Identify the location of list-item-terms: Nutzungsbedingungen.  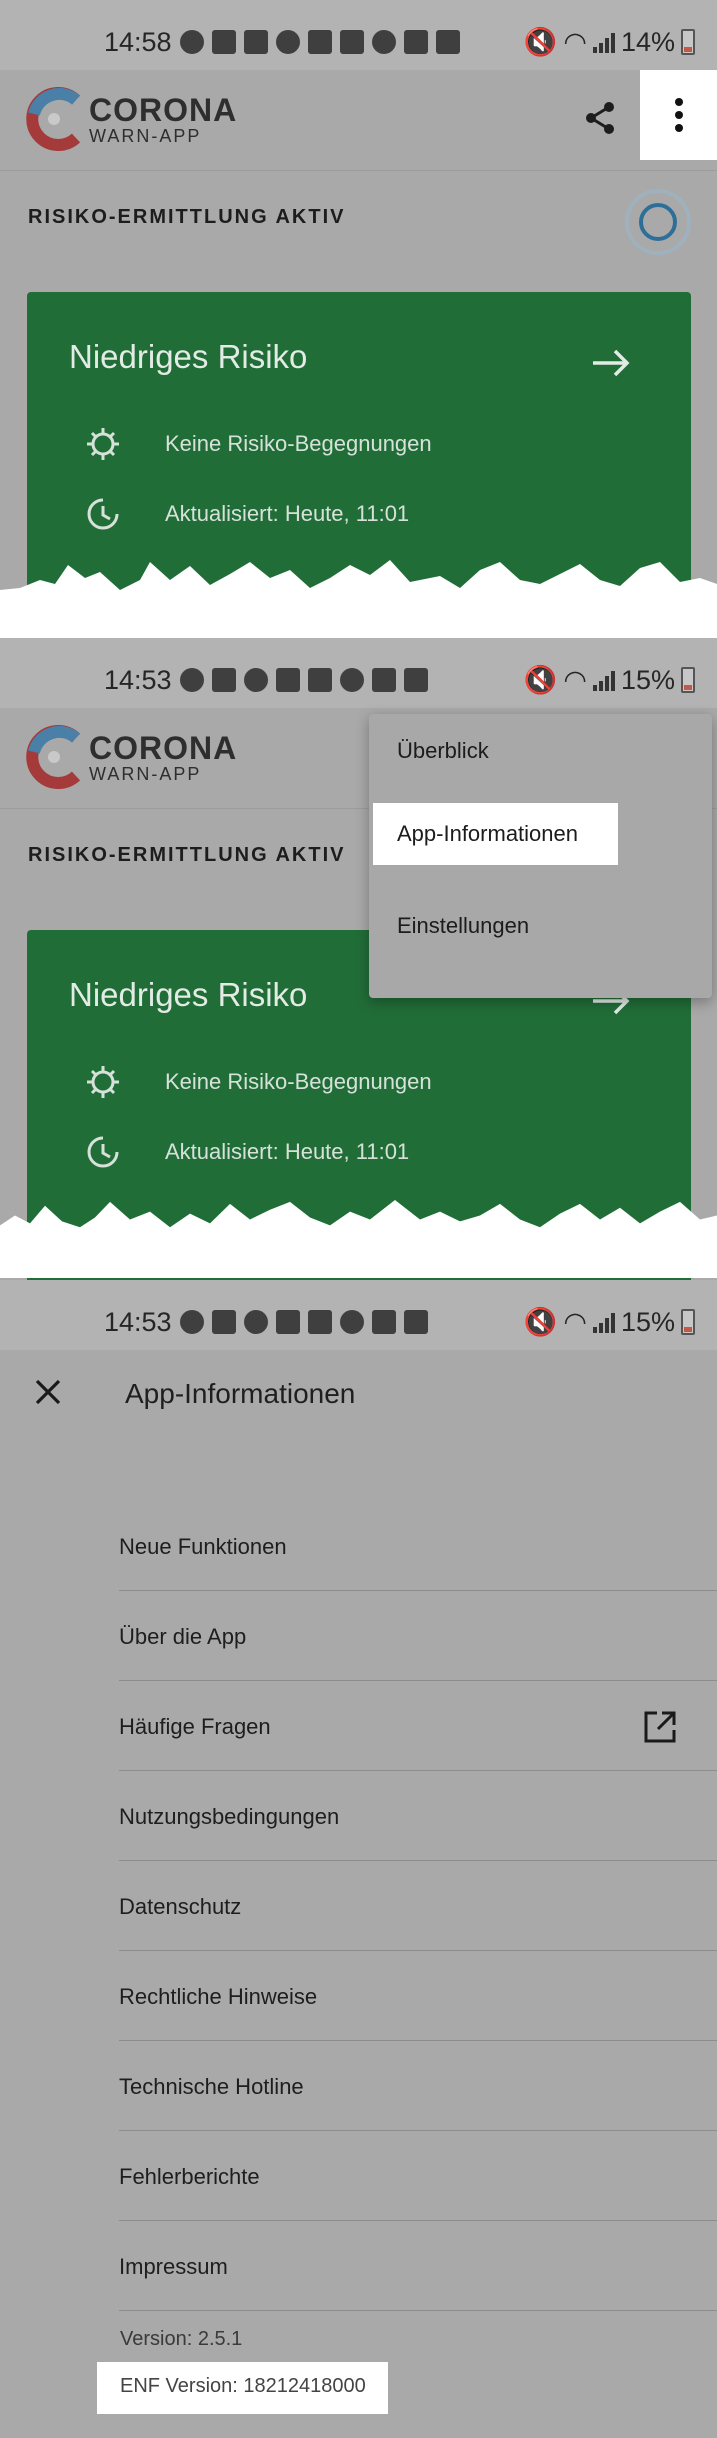
(418, 1816).